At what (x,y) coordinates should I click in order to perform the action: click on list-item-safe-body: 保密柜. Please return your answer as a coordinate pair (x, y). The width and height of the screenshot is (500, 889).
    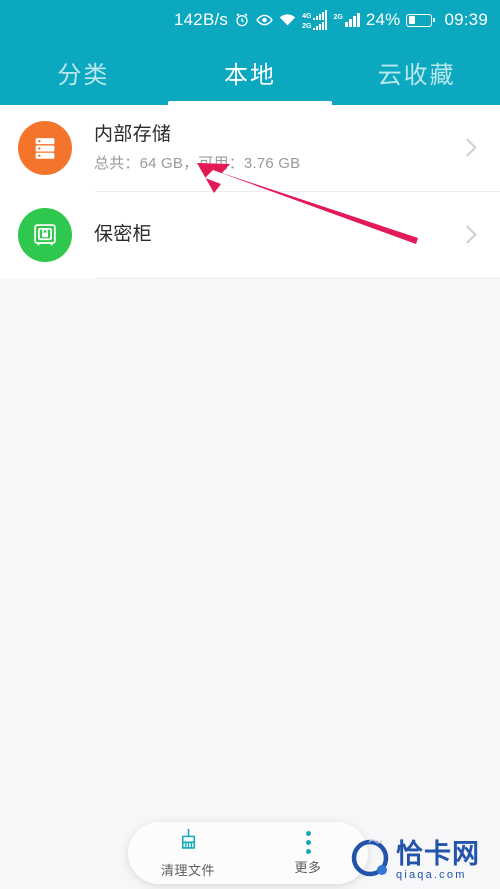
    Looking at the image, I should click on (275, 235).